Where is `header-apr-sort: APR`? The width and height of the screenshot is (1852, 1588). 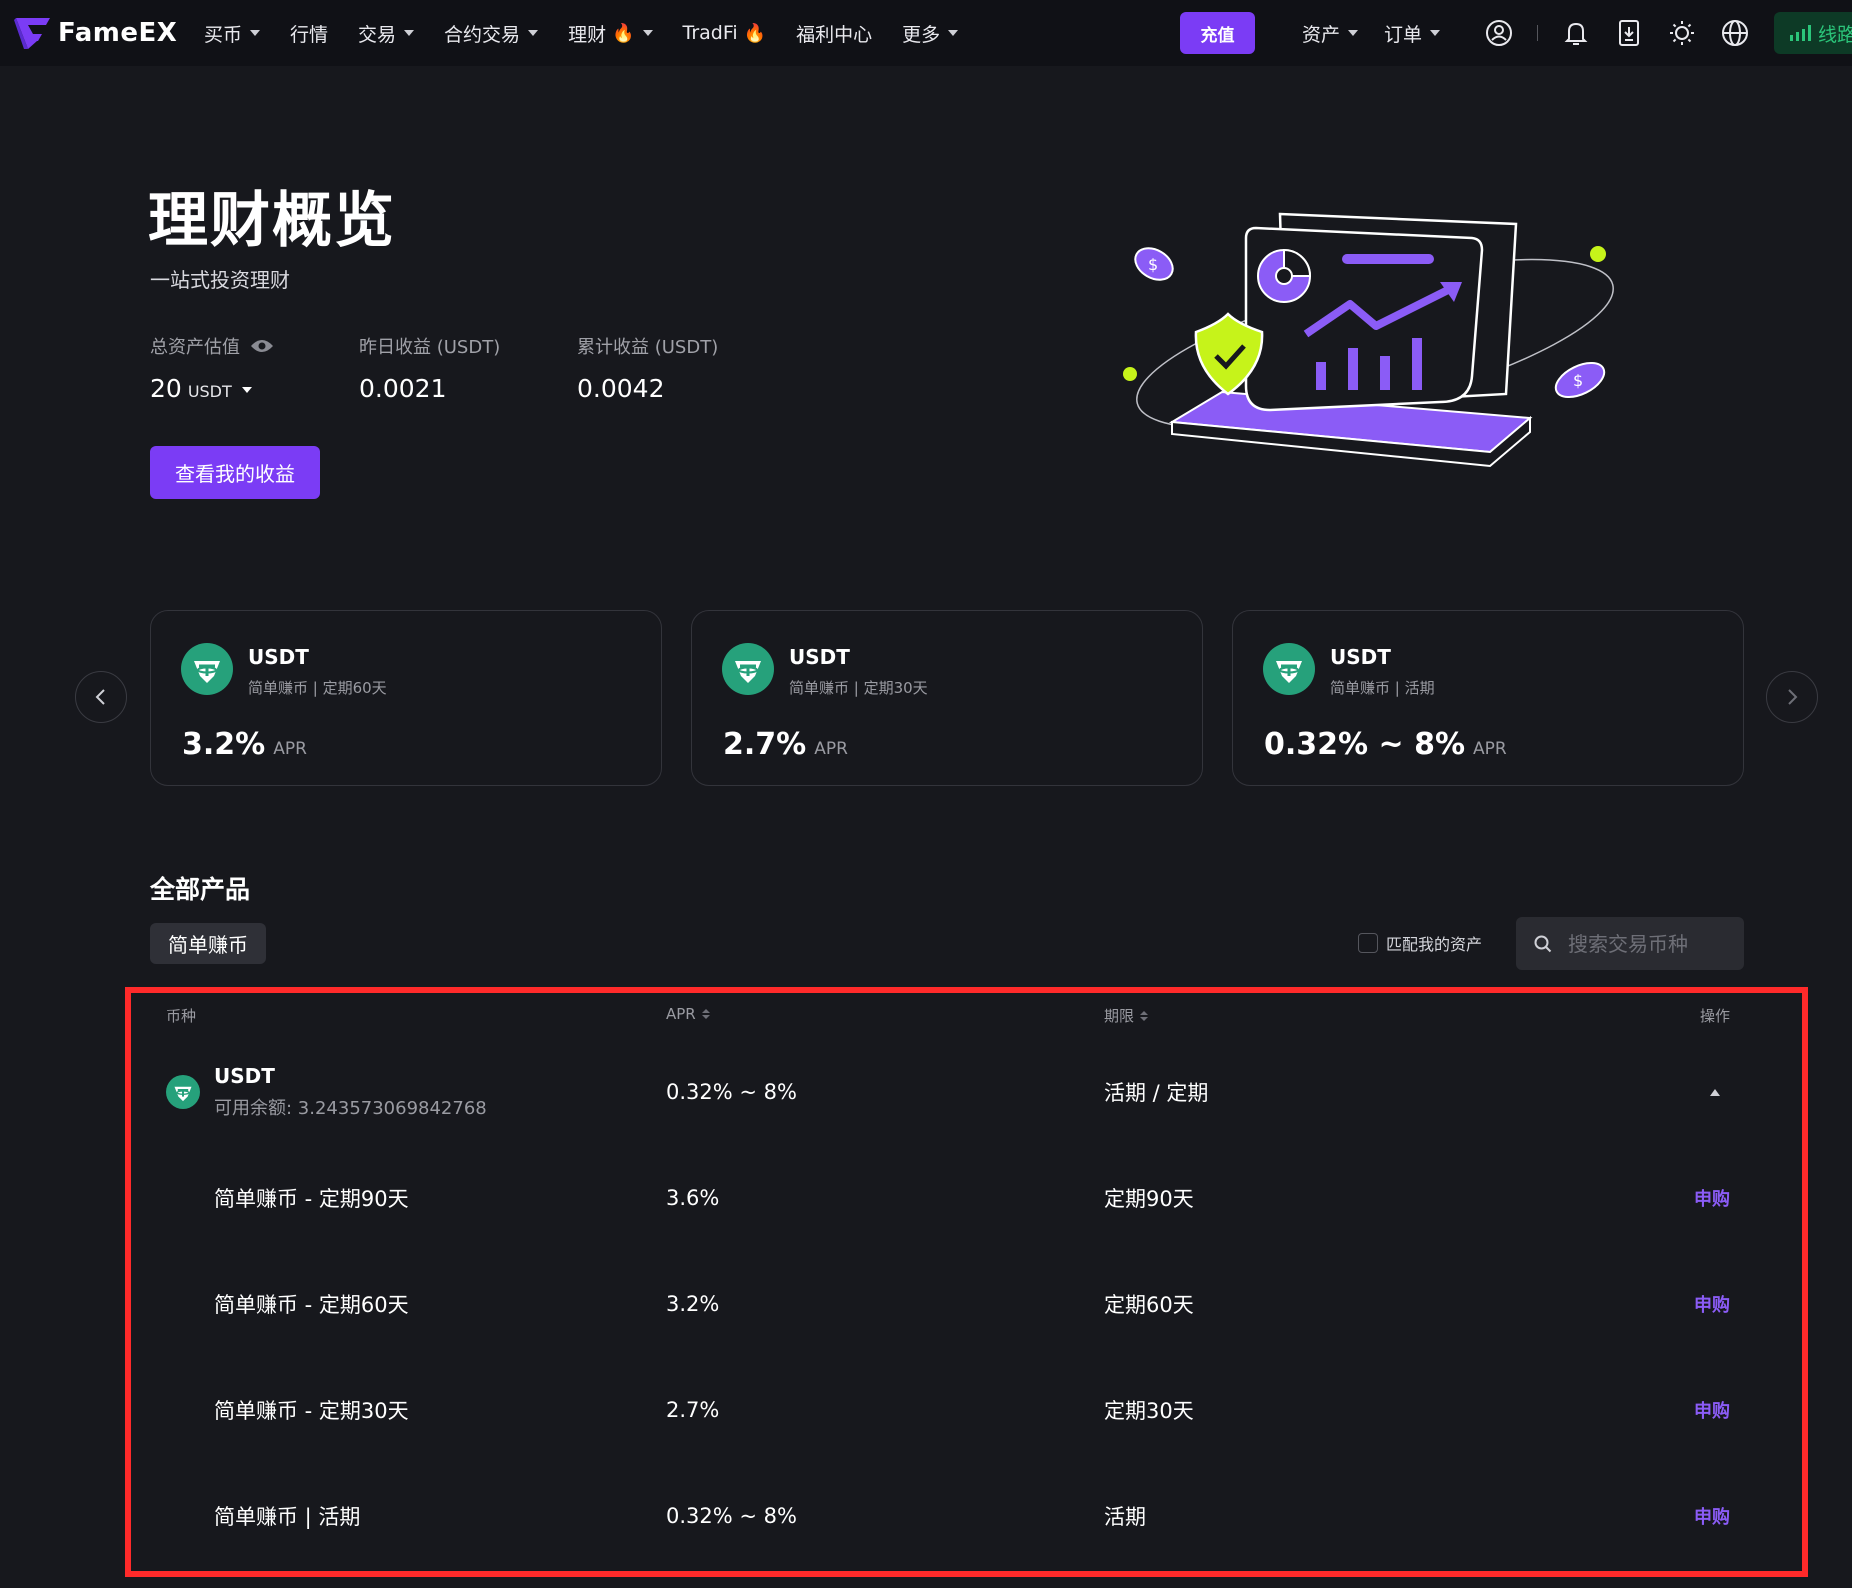
header-apr-sort: APR is located at coordinates (688, 1014).